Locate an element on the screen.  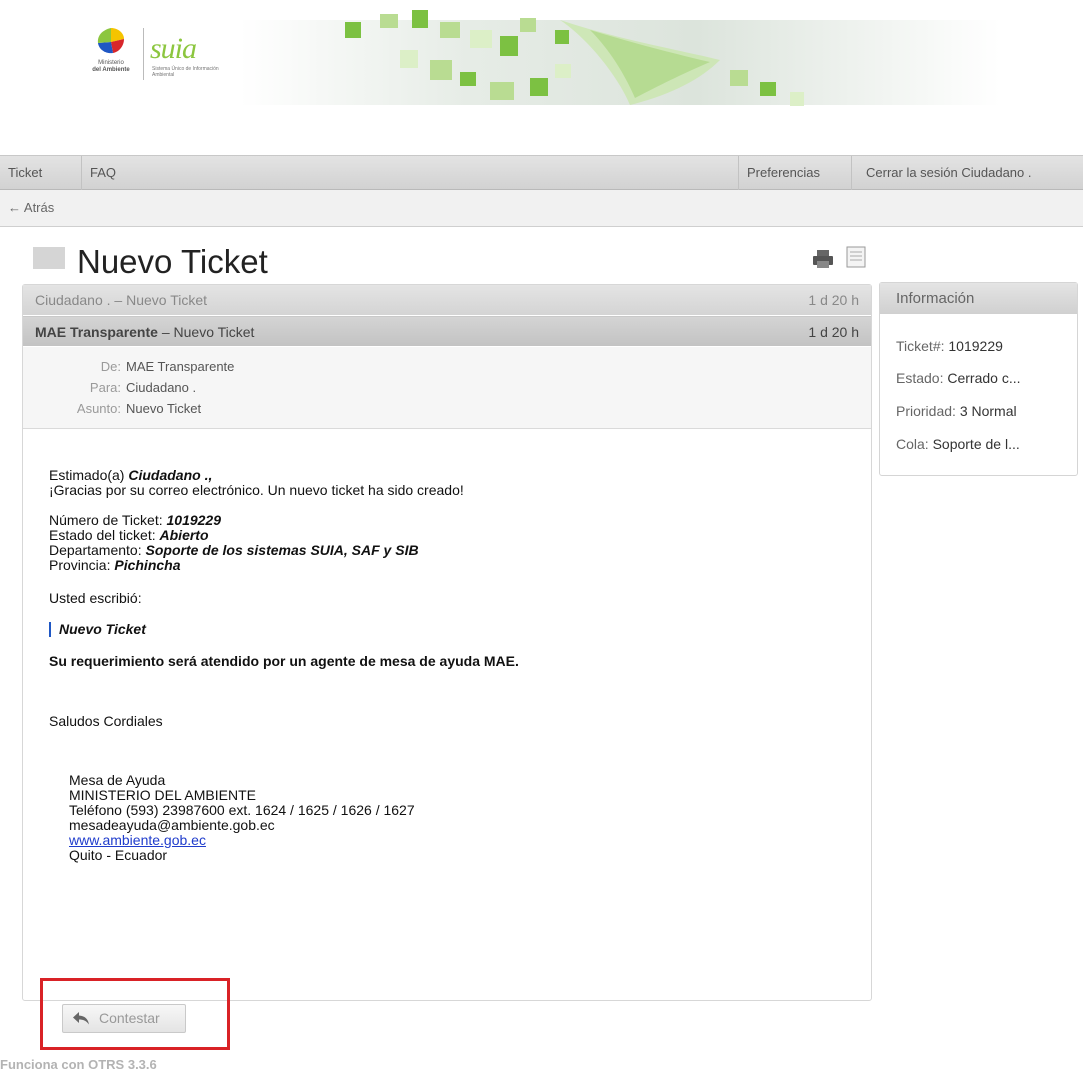
back-bar: ← Atrás is located at coordinates (541, 208).